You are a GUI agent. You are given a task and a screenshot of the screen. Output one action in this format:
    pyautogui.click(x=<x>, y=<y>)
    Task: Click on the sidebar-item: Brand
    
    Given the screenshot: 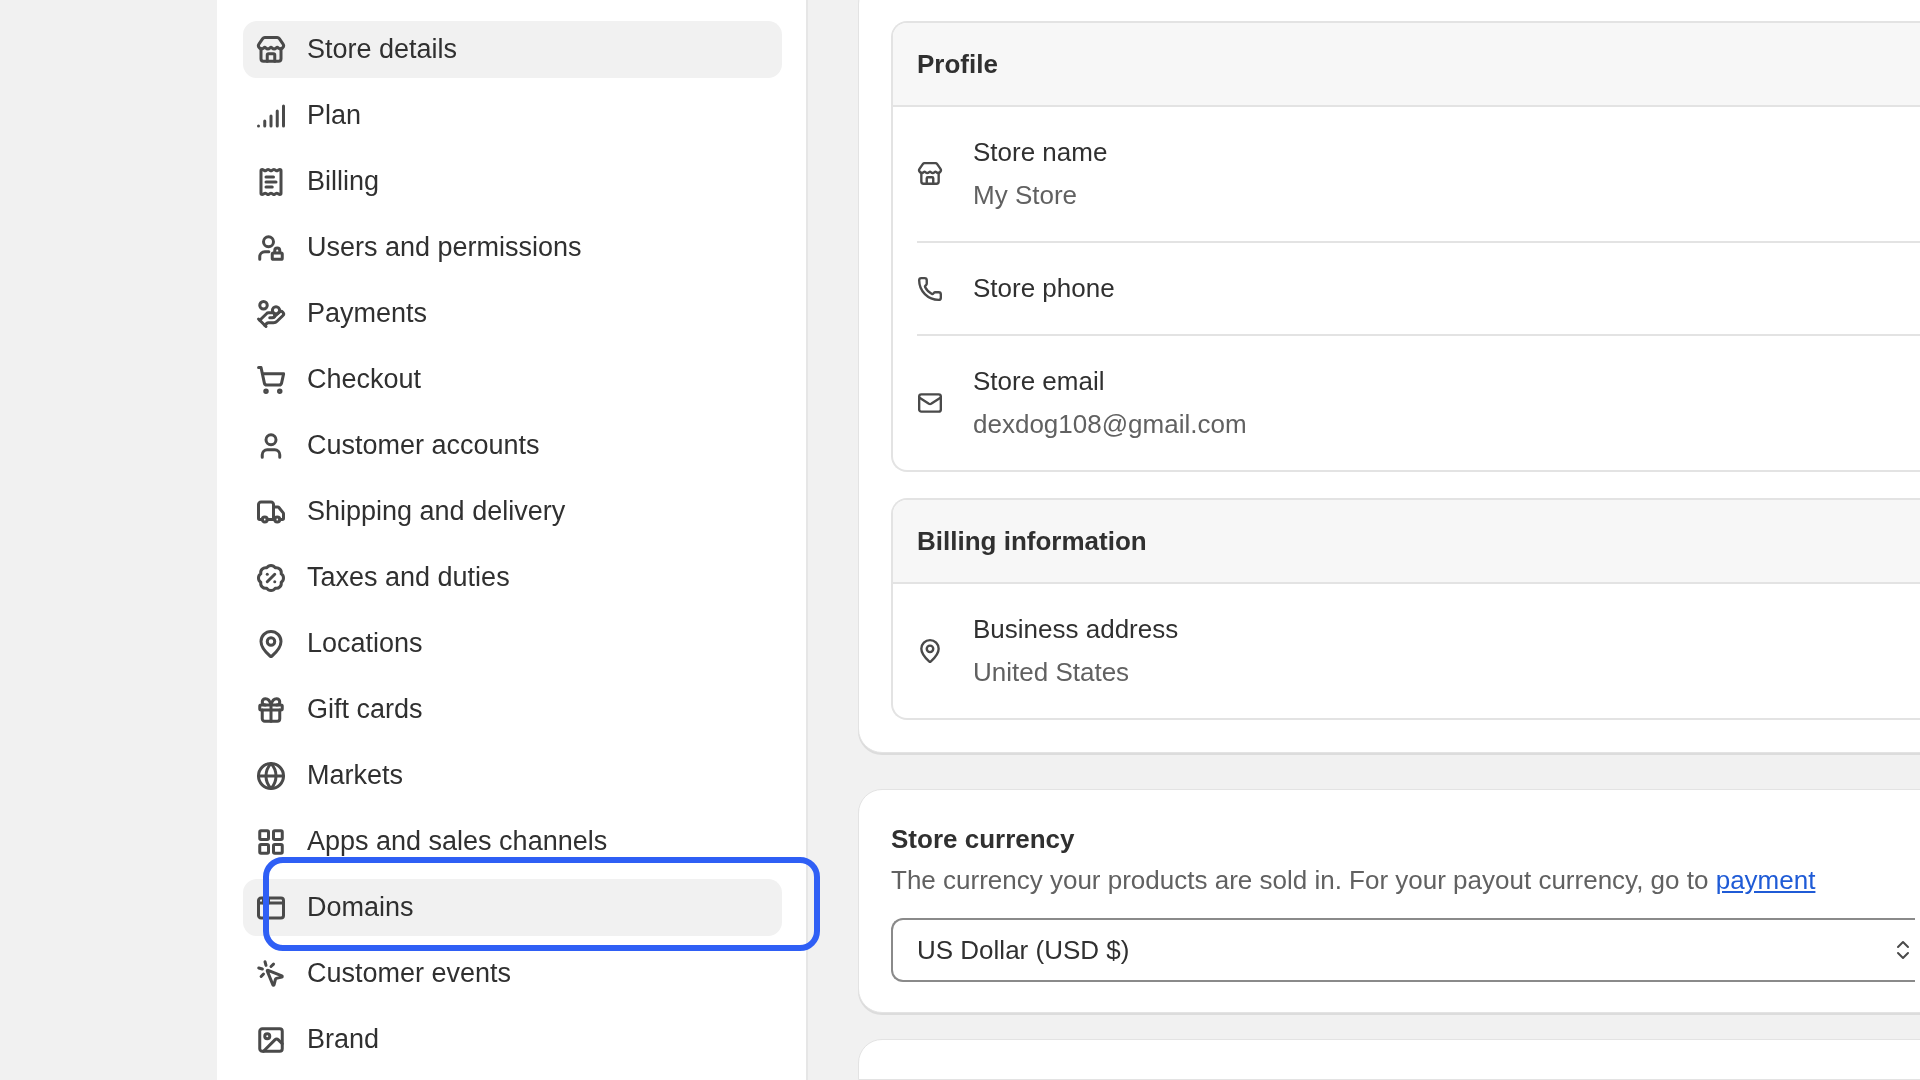 What is the action you would take?
    pyautogui.click(x=512, y=1039)
    